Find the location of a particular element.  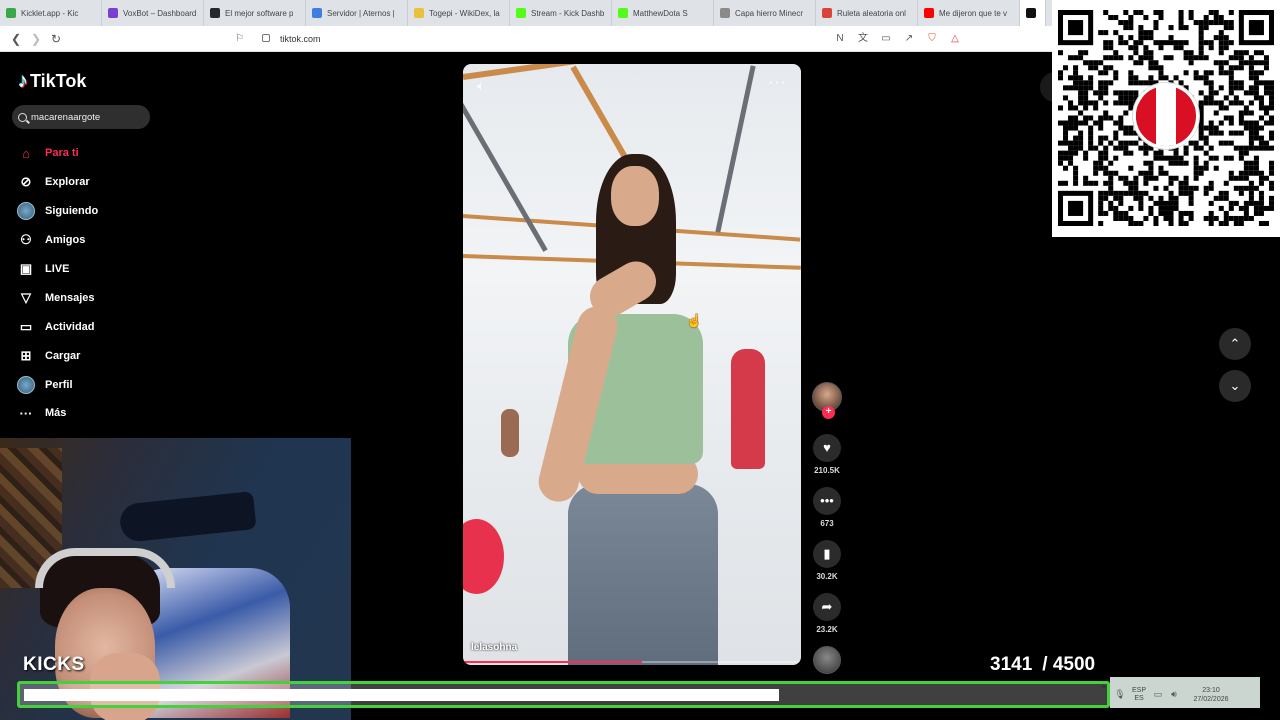

browser-tab: Togepi - WikiDex, la is located at coordinates (459, 13).